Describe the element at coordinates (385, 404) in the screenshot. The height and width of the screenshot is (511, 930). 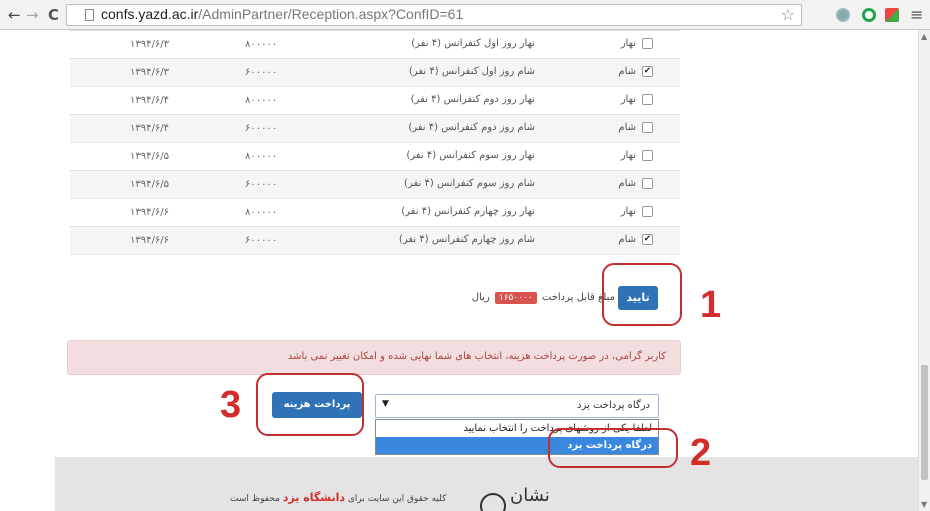
I see `dropdown-arrow-icon: ▼` at that location.